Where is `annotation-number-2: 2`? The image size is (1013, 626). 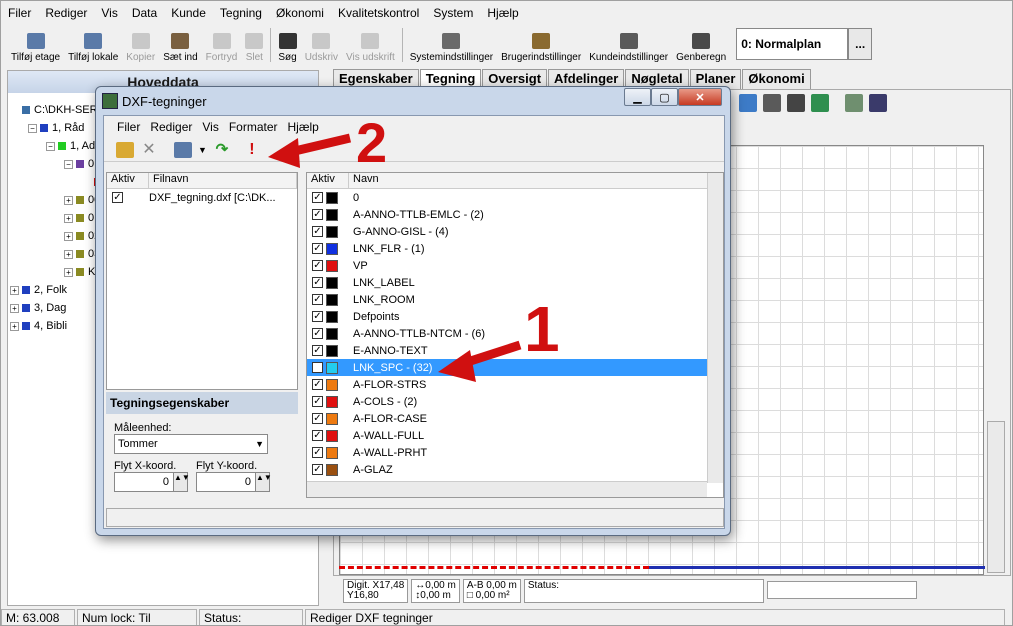 annotation-number-2: 2 is located at coordinates (372, 142).